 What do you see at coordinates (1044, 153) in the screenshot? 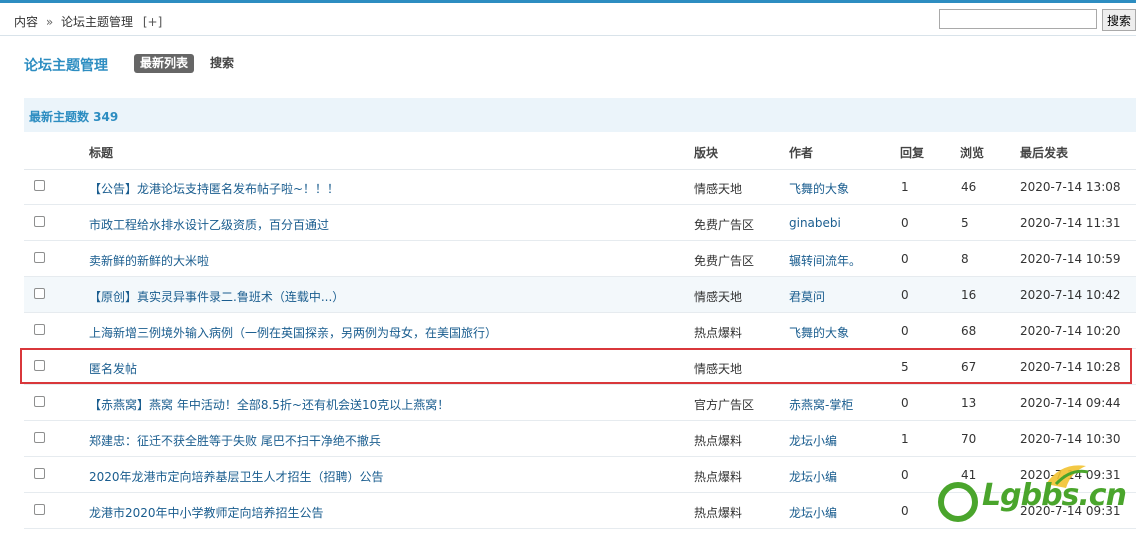
I see `header-last-post: 最后发表` at bounding box center [1044, 153].